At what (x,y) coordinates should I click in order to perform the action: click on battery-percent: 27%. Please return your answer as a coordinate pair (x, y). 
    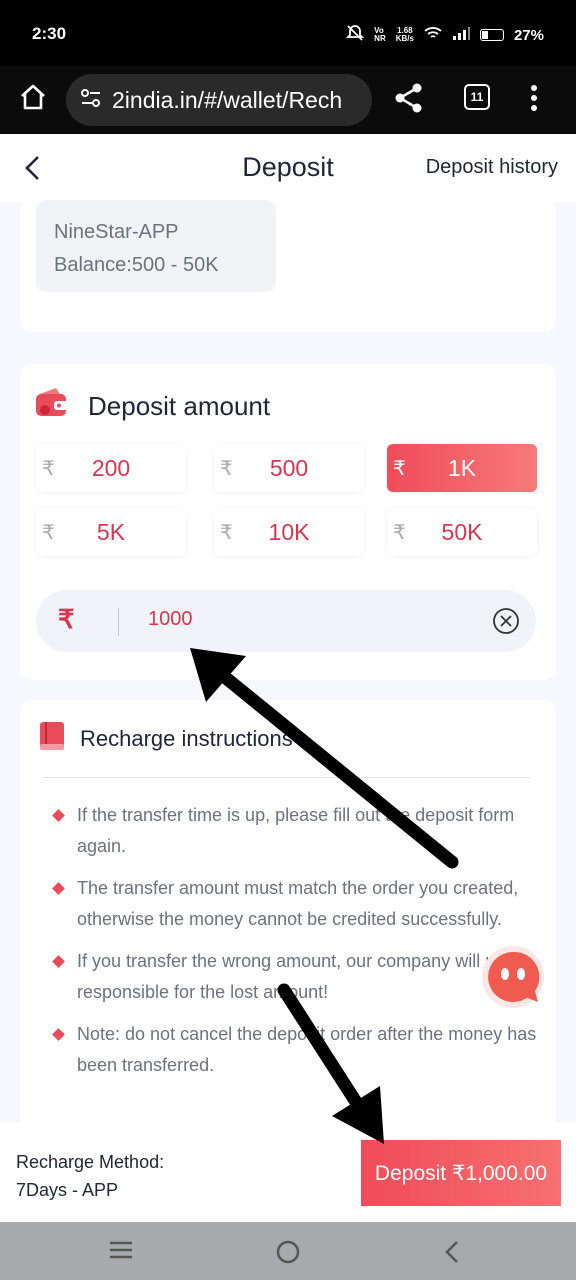
    Looking at the image, I should click on (528, 35).